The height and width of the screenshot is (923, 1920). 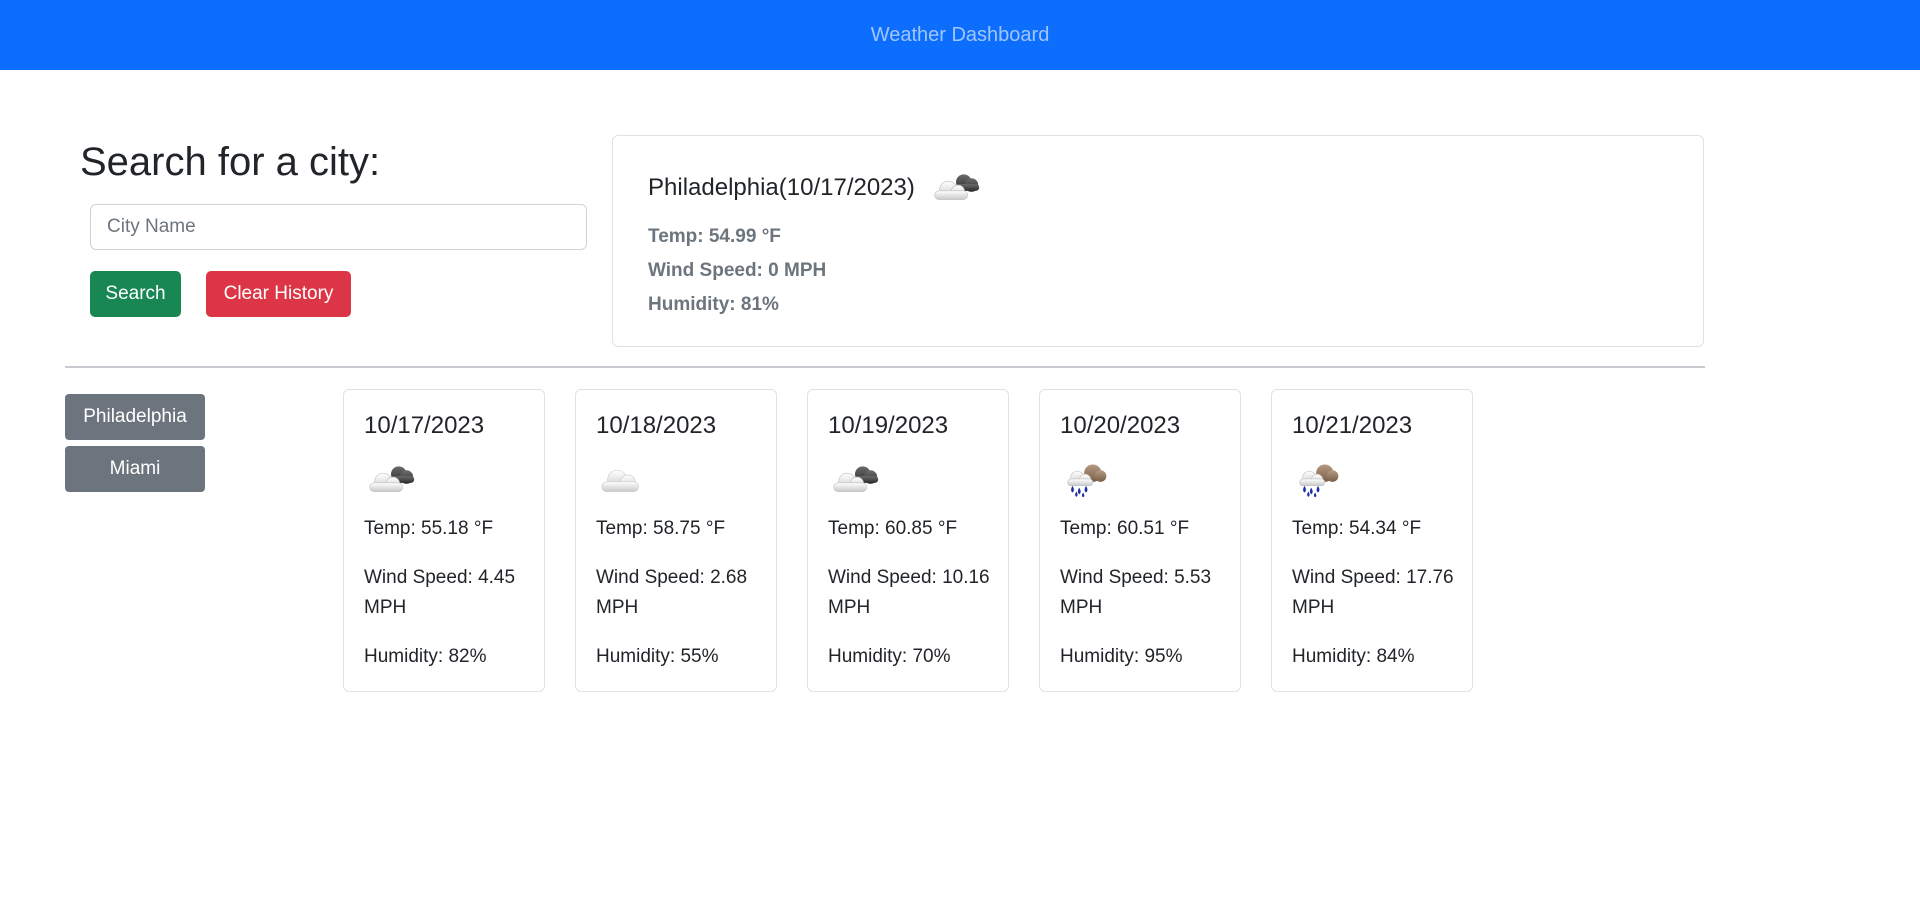 I want to click on forecast-humidity: Humidity: 84%, so click(x=1353, y=656).